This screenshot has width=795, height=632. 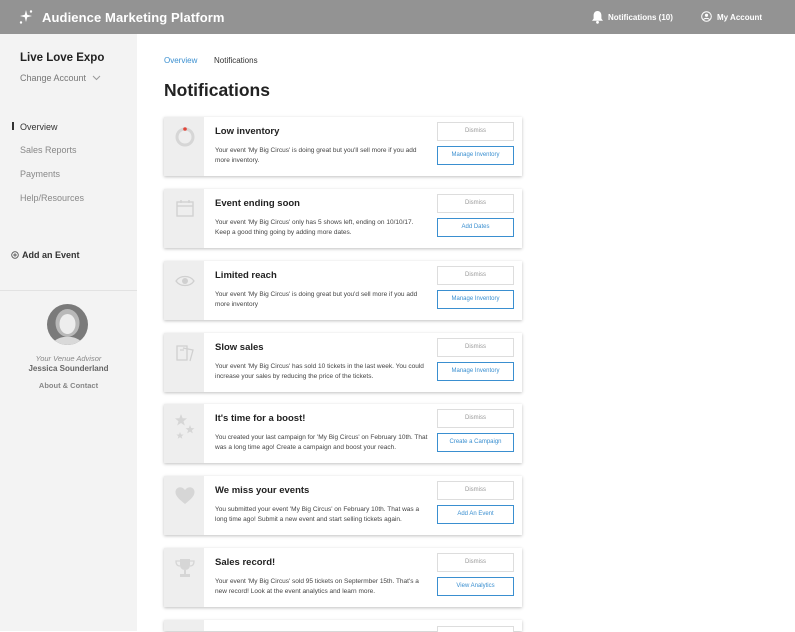 What do you see at coordinates (68, 290) in the screenshot?
I see `sidebar-divider` at bounding box center [68, 290].